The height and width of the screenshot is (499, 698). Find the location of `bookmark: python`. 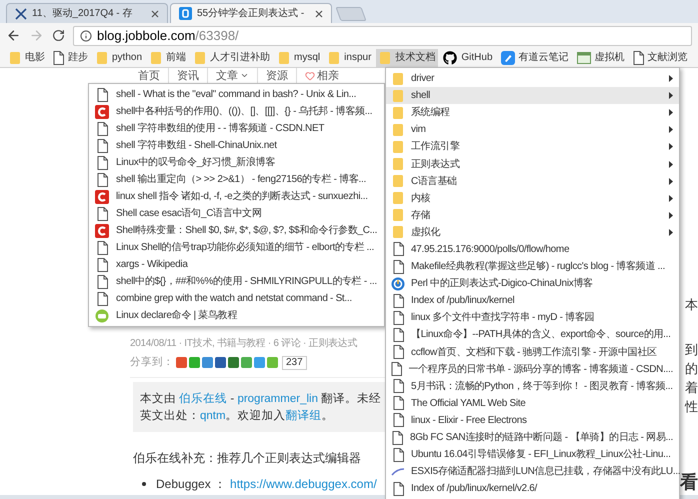

bookmark: python is located at coordinates (119, 57).